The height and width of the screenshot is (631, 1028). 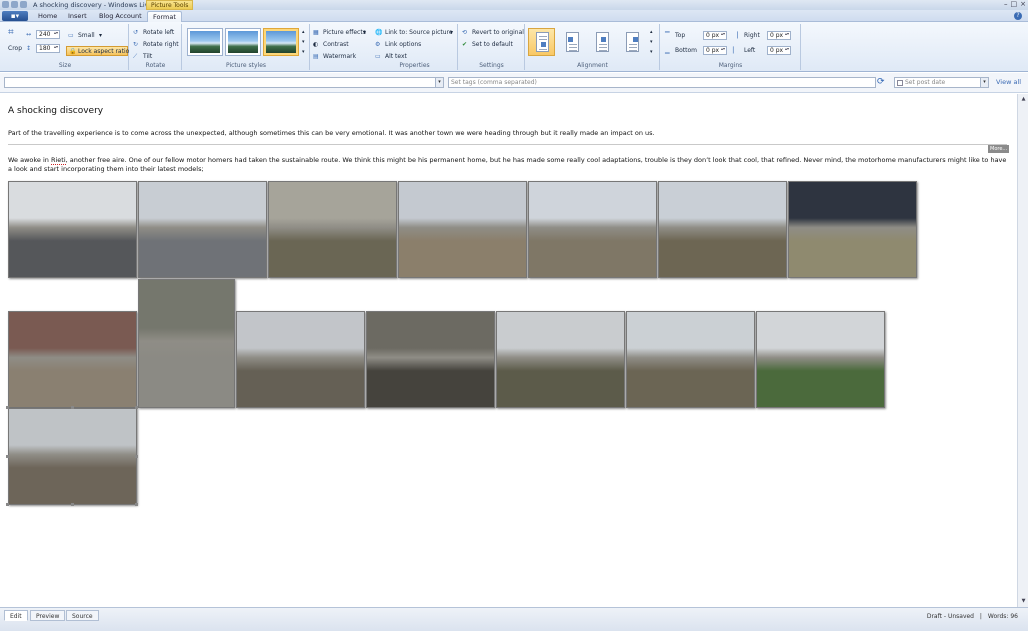 What do you see at coordinates (23, 4) in the screenshot?
I see `customize-icon` at bounding box center [23, 4].